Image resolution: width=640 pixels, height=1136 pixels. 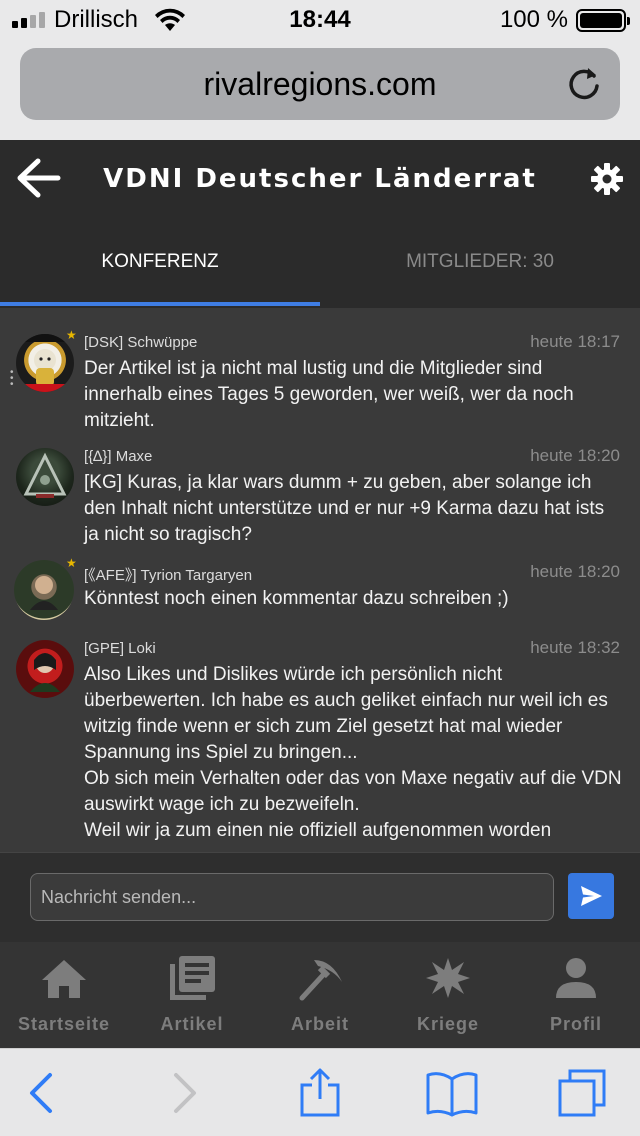 What do you see at coordinates (168, 574) in the screenshot?
I see `message-author: [《AFE》] Tyrion Targaryen` at bounding box center [168, 574].